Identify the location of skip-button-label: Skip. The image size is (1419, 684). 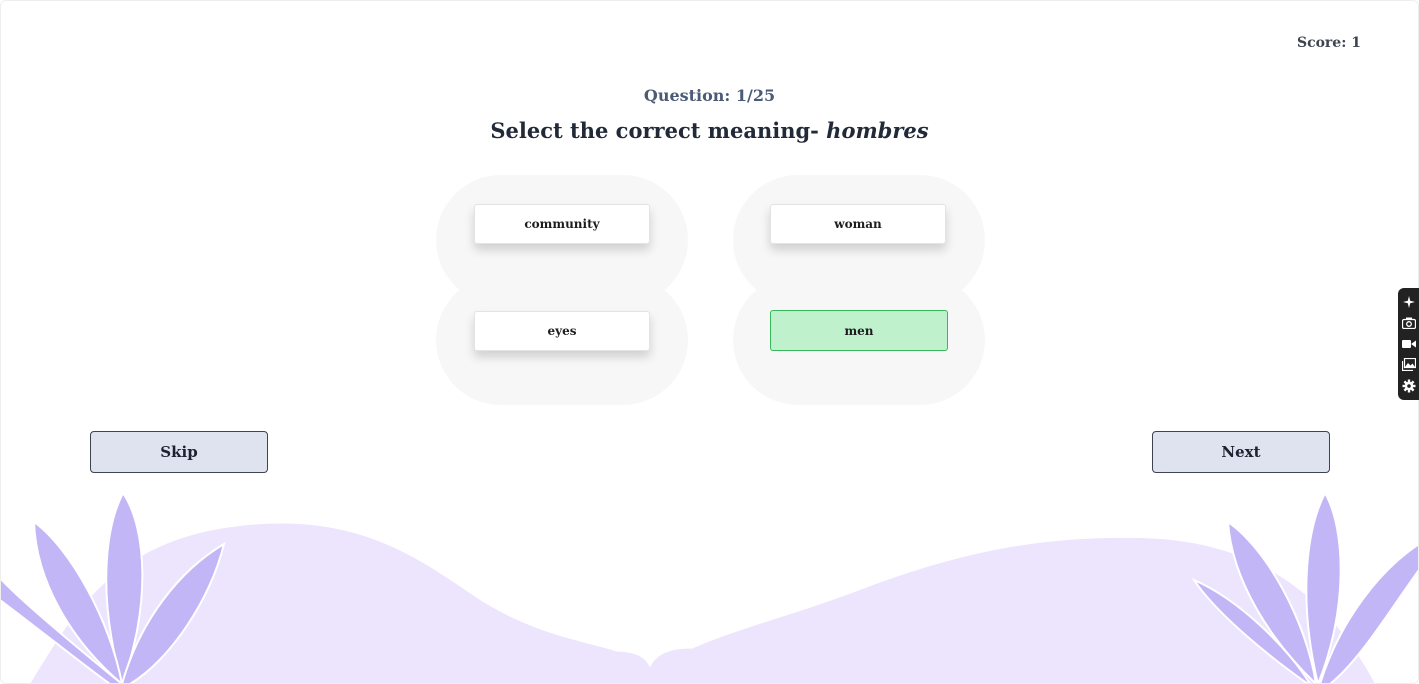
(179, 452).